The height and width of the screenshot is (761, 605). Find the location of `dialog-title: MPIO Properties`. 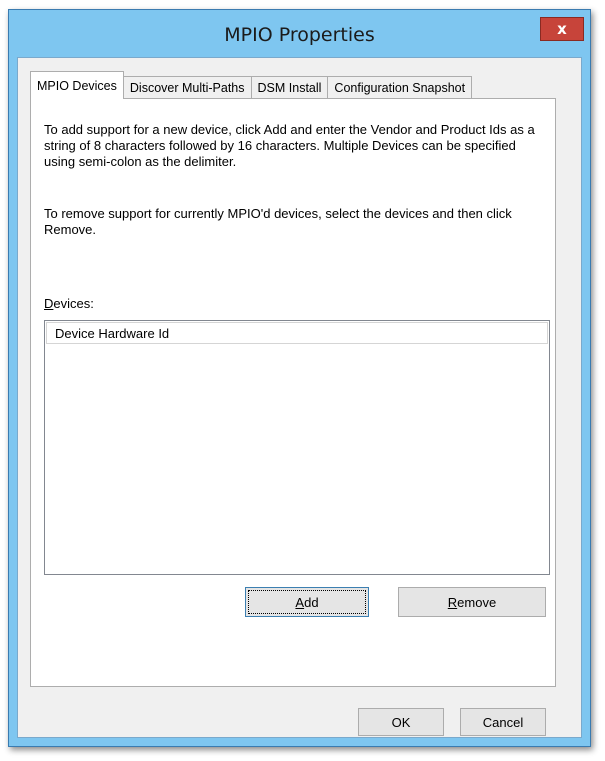

dialog-title: MPIO Properties is located at coordinates (299, 35).